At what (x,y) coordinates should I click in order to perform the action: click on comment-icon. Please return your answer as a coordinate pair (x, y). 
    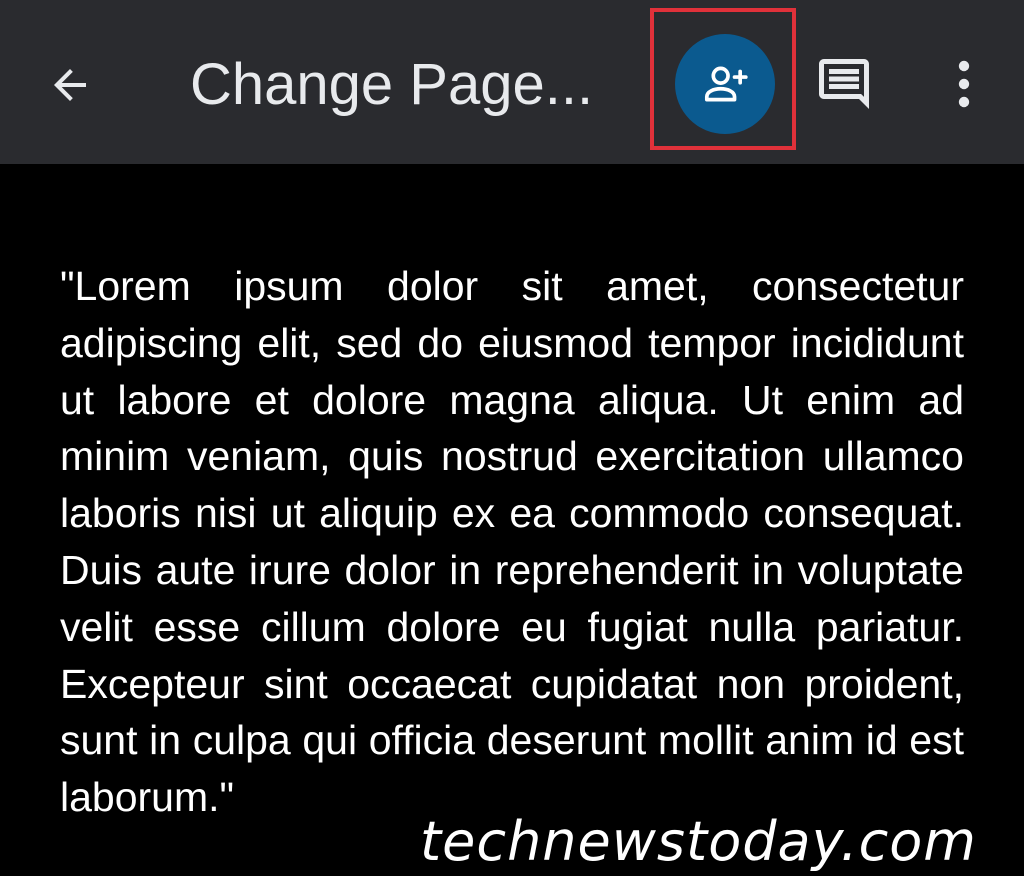
    Looking at the image, I should click on (844, 84).